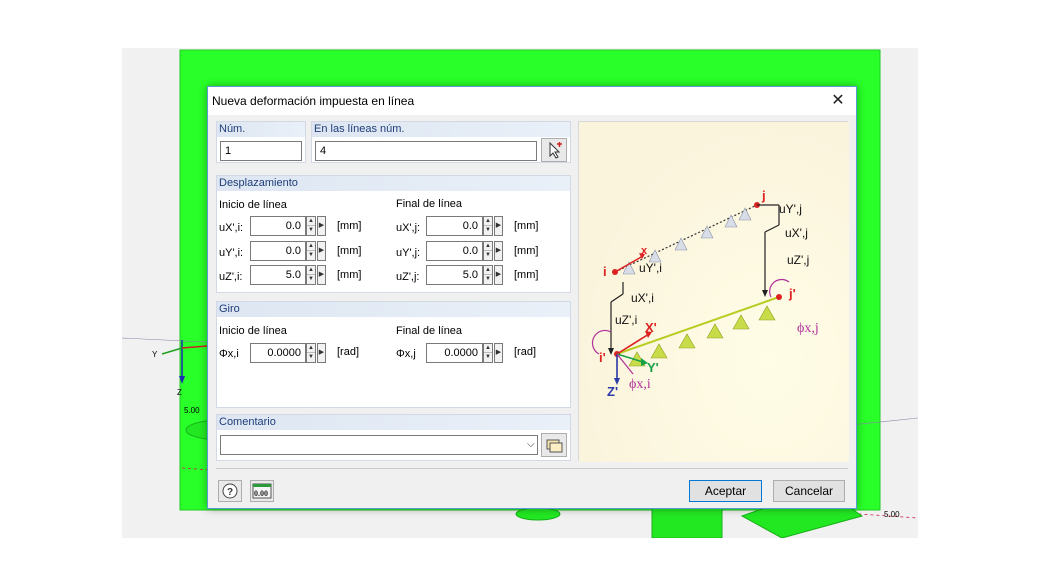  Describe the element at coordinates (231, 228) in the screenshot. I see `ux-start-label: uX',i:` at that location.